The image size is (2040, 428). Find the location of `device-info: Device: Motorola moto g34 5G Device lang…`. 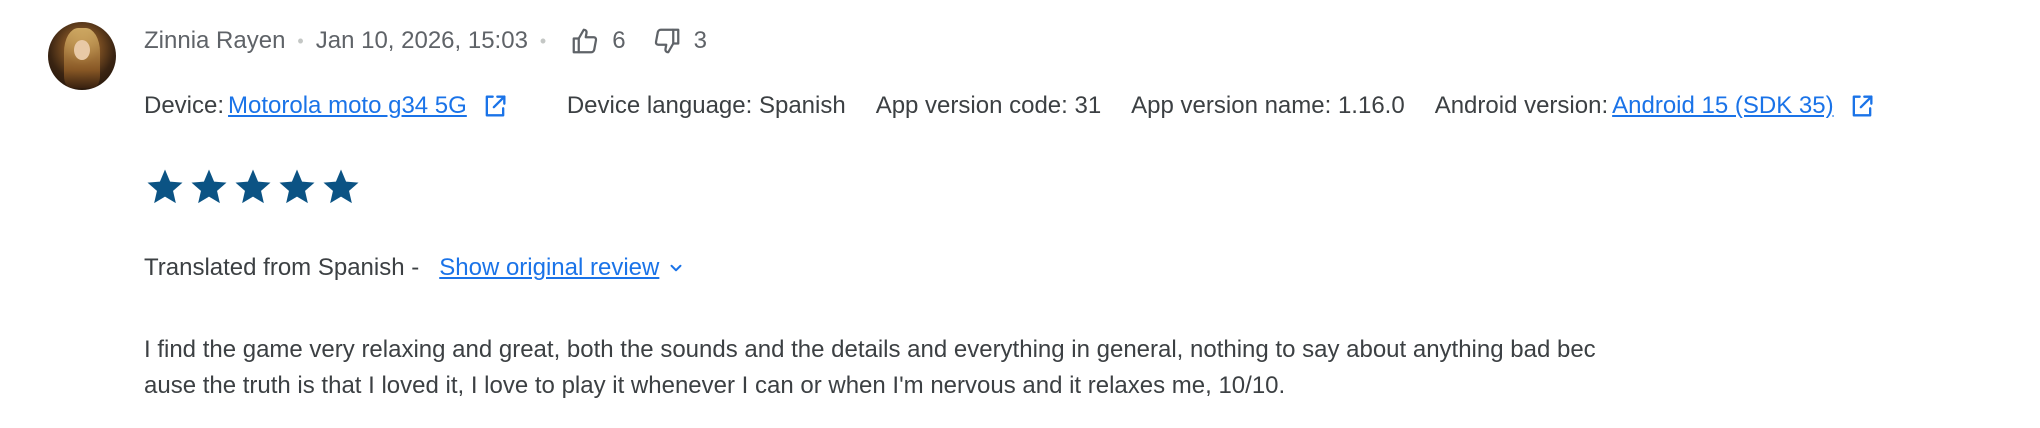

device-info: Device: Motorola moto g34 5G Device lang… is located at coordinates (1010, 106).